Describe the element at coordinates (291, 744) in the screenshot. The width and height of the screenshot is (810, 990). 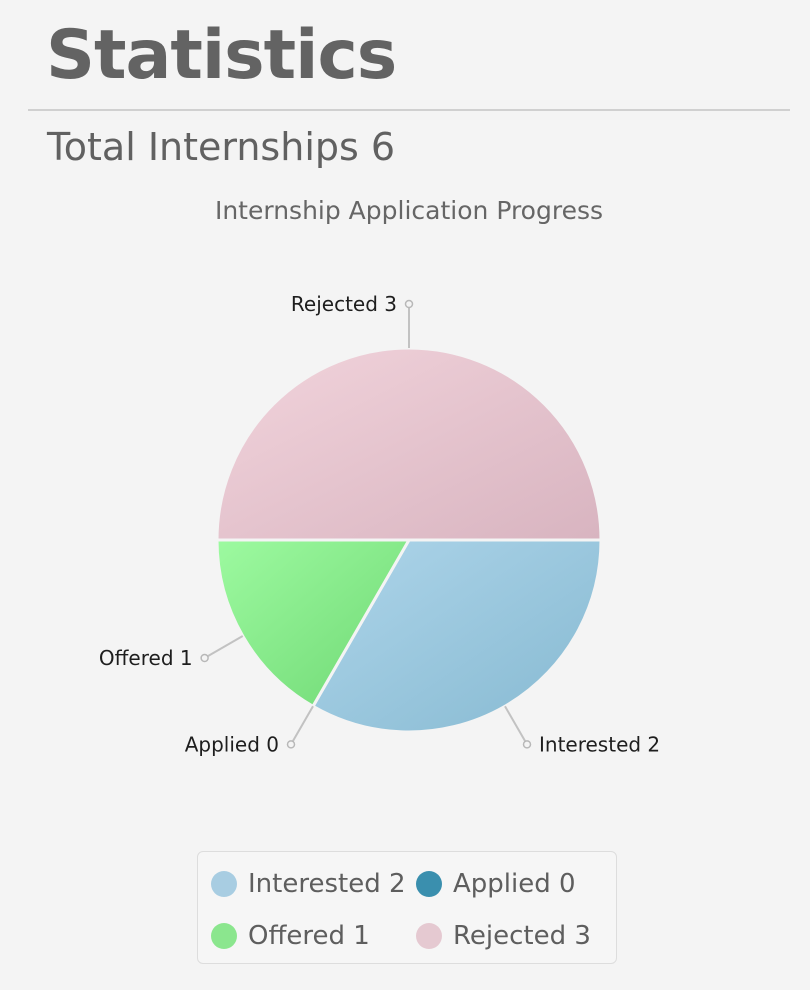
I see `label-marker-applied` at that location.